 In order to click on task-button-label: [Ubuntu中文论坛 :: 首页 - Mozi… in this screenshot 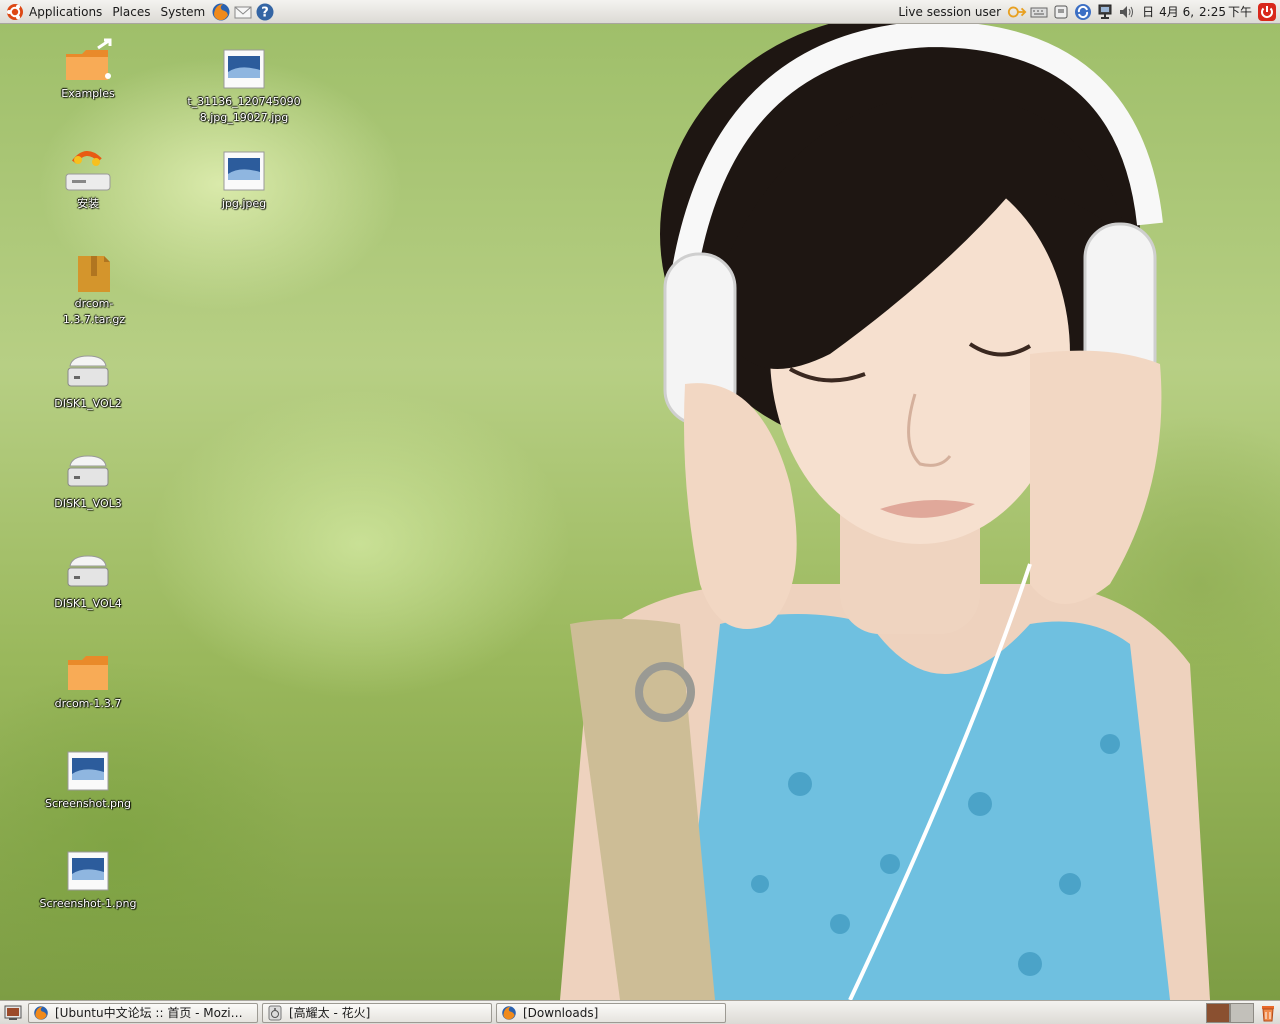, I will do `click(149, 1013)`.